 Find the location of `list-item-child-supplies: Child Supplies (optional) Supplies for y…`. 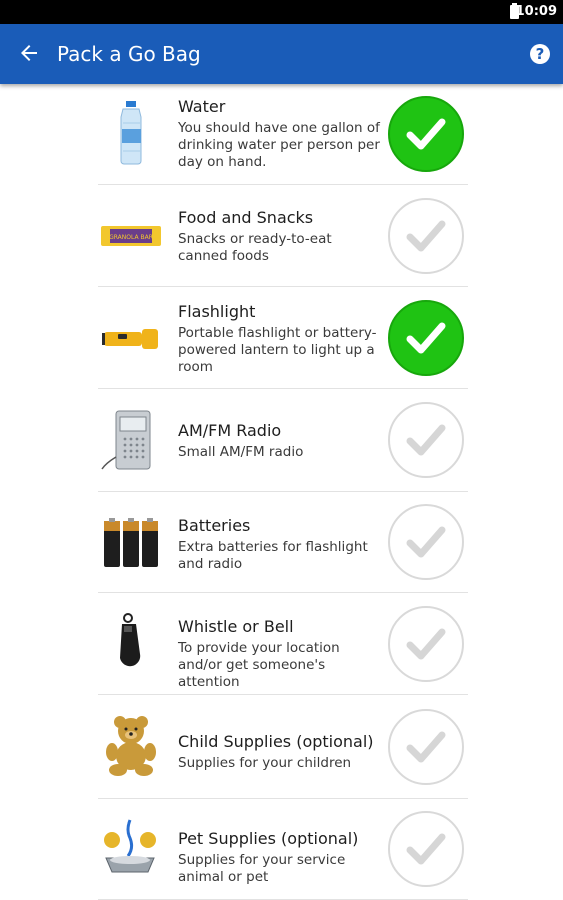

list-item-child-supplies: Child Supplies (optional) Supplies for y… is located at coordinates (283, 747).